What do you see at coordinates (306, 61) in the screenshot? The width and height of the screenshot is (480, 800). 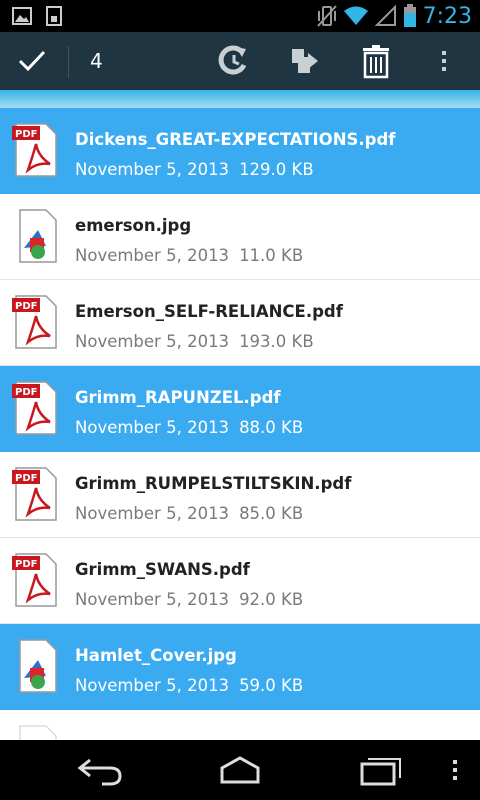 I see `share-icon` at bounding box center [306, 61].